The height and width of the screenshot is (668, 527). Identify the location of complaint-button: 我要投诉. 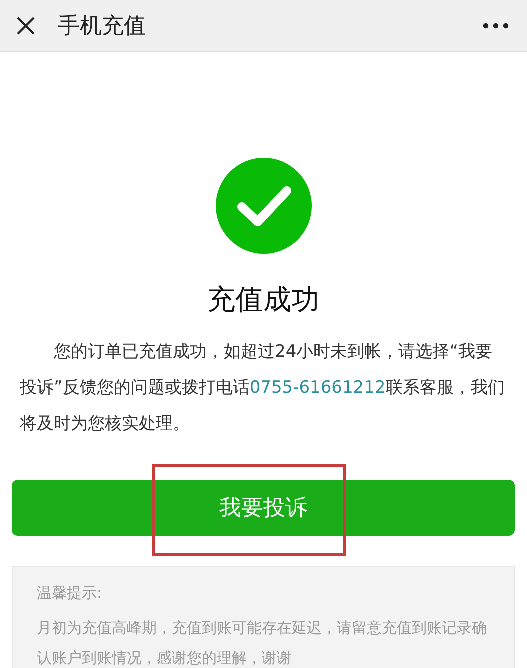
(263, 508).